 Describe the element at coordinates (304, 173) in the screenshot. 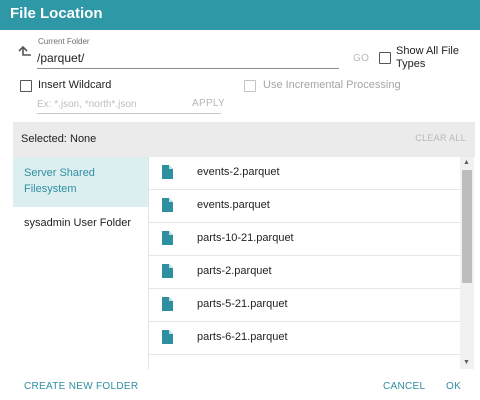

I see `file-row: events-2.parquet` at that location.